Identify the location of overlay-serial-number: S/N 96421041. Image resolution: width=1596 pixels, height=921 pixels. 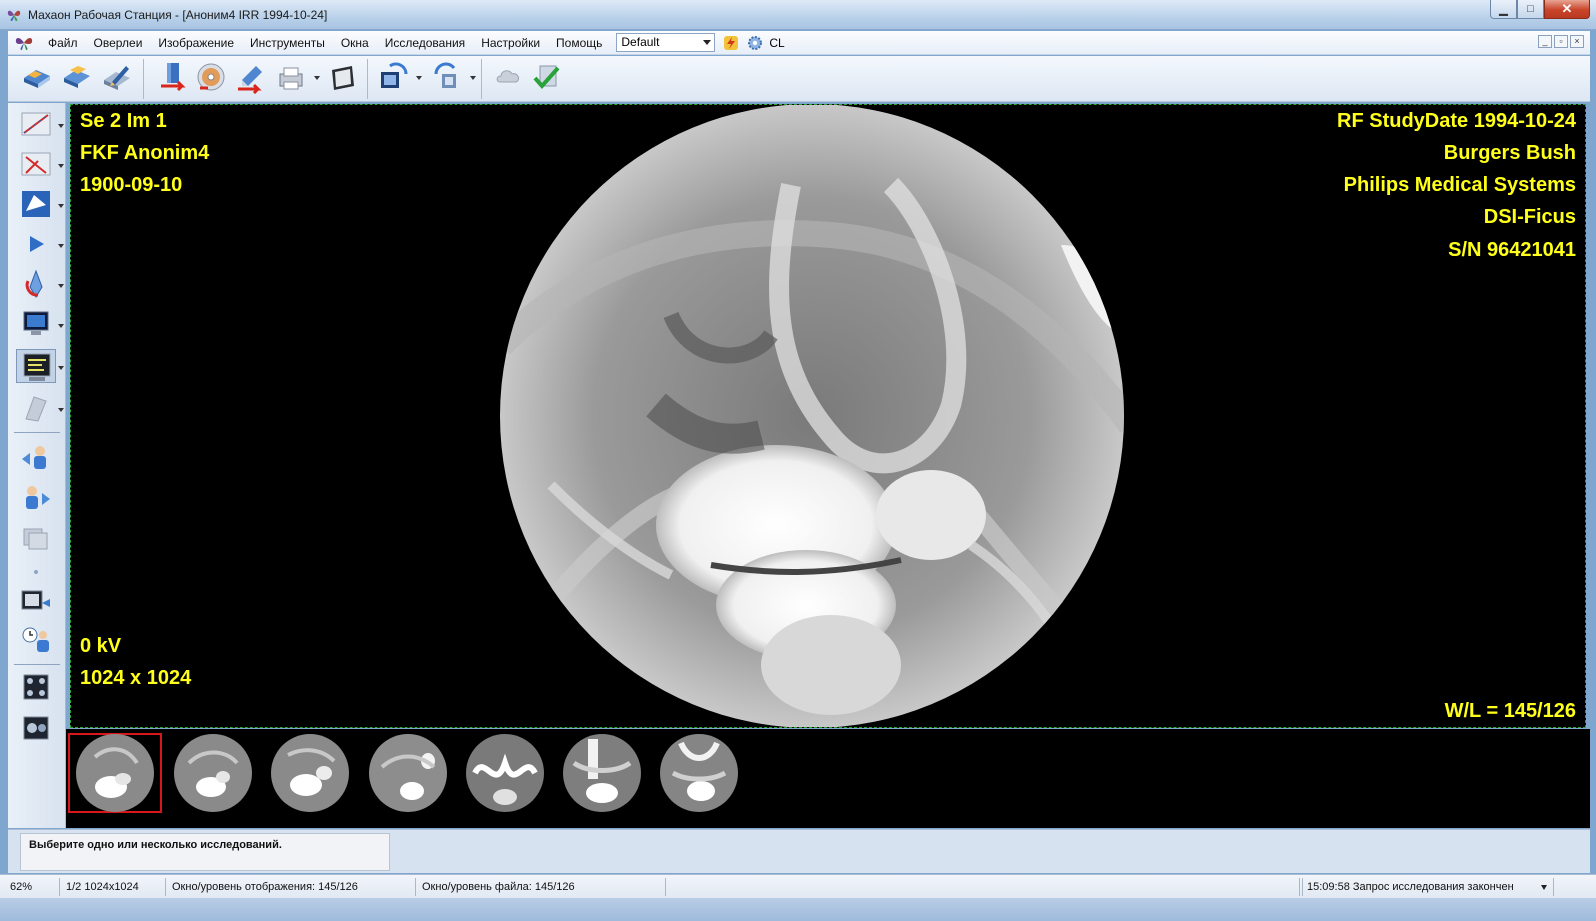
(1512, 250).